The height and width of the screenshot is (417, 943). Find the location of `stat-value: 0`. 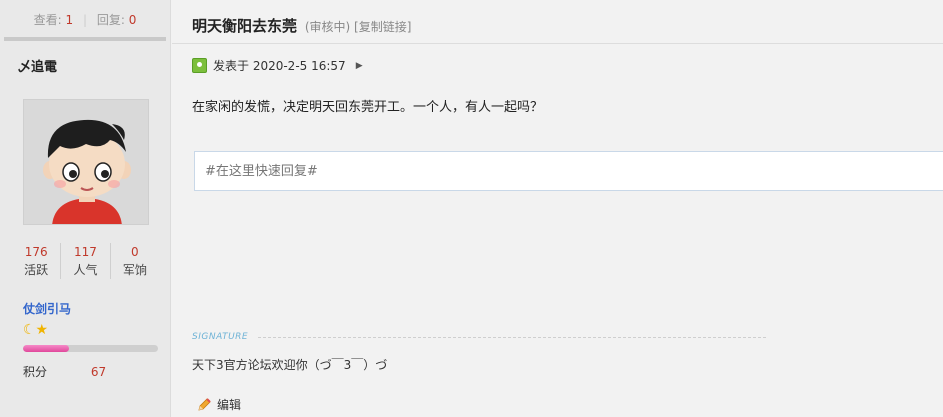

stat-value: 0 is located at coordinates (135, 252).